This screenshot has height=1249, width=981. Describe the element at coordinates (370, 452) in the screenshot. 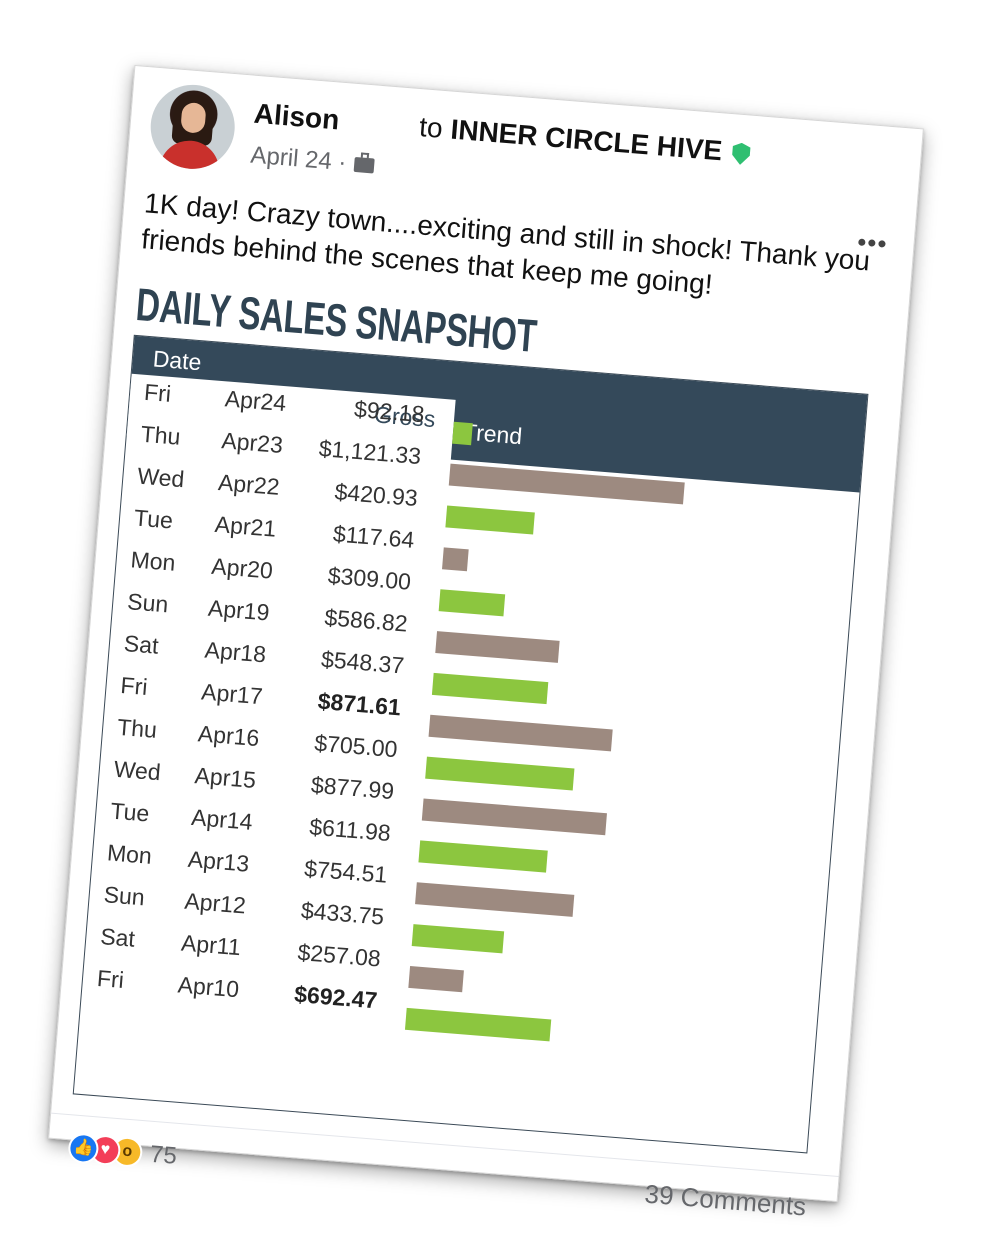

I see `row-gross: $1,121.33` at that location.